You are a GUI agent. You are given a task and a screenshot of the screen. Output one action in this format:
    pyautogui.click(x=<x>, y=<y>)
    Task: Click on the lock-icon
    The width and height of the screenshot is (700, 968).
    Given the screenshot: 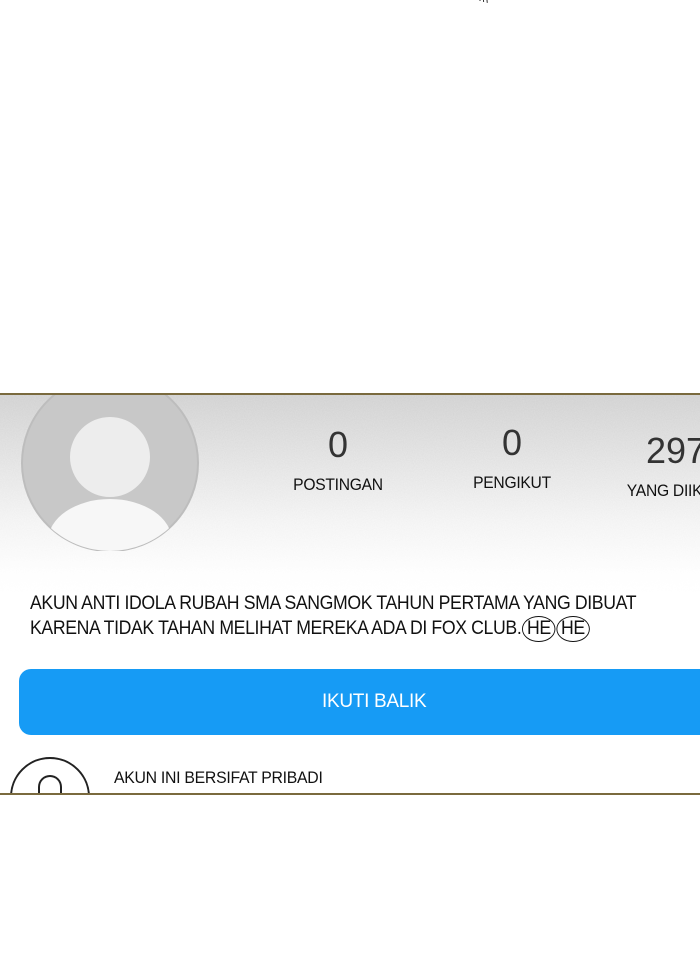 What is the action you would take?
    pyautogui.click(x=50, y=775)
    